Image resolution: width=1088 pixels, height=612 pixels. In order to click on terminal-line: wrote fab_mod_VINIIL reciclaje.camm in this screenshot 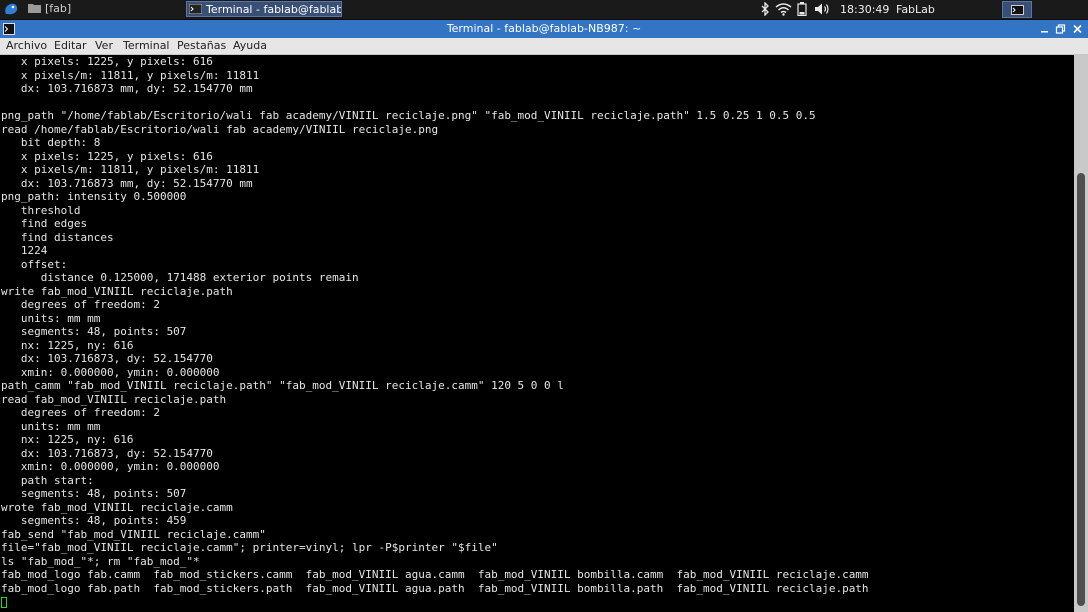, I will do `click(117, 507)`.